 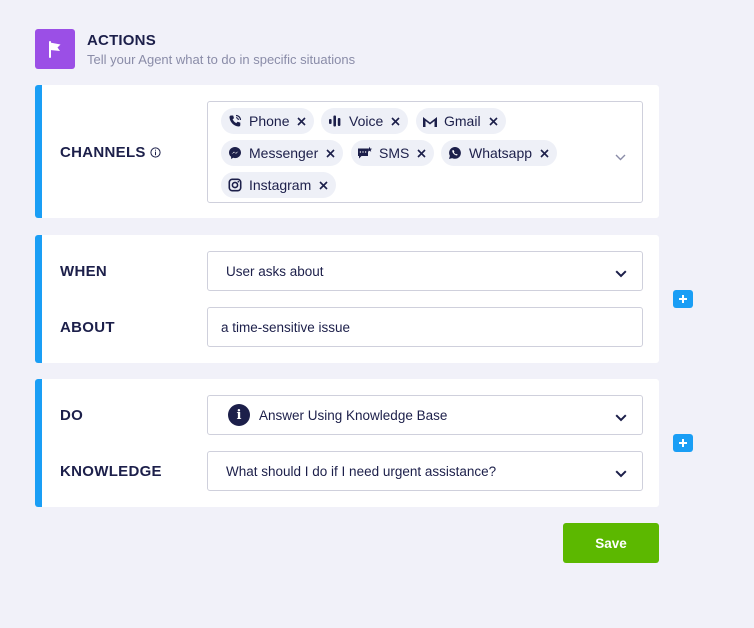 What do you see at coordinates (683, 443) in the screenshot?
I see `add-action-button` at bounding box center [683, 443].